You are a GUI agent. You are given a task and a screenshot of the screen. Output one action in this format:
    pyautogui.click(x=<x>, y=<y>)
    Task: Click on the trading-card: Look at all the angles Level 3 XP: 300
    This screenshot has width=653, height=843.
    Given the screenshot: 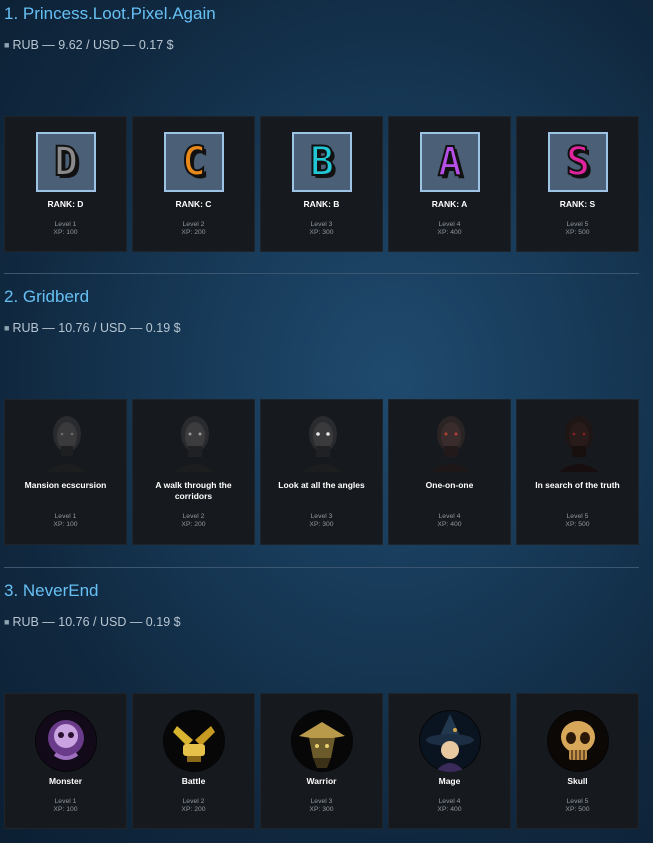 What is the action you would take?
    pyautogui.click(x=321, y=472)
    